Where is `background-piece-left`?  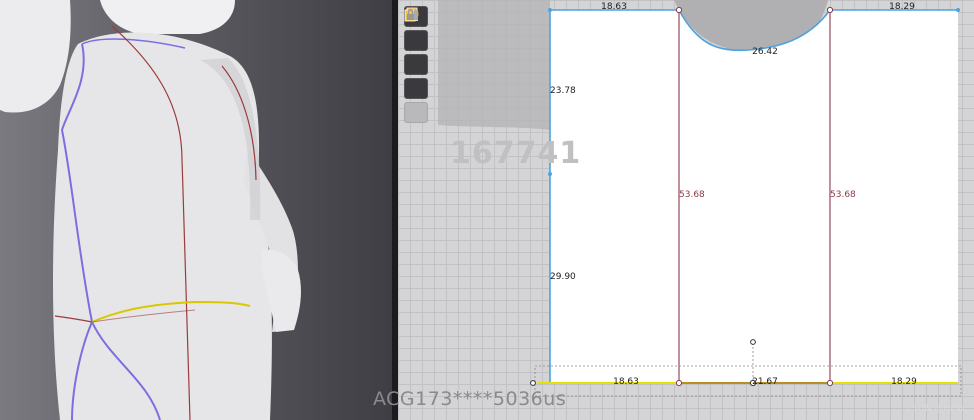
background-piece-left is located at coordinates (494, 65).